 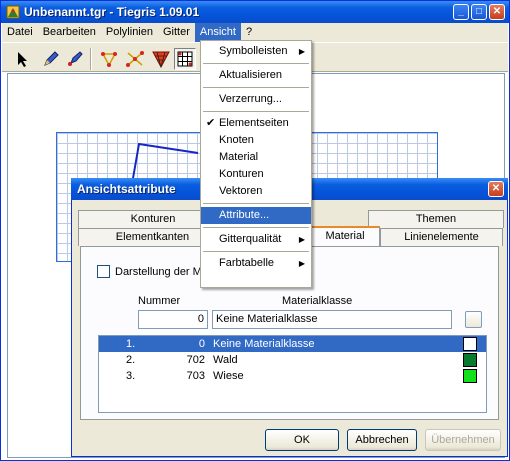 What do you see at coordinates (256, 174) in the screenshot?
I see `menu-item-konturen: Konturen` at bounding box center [256, 174].